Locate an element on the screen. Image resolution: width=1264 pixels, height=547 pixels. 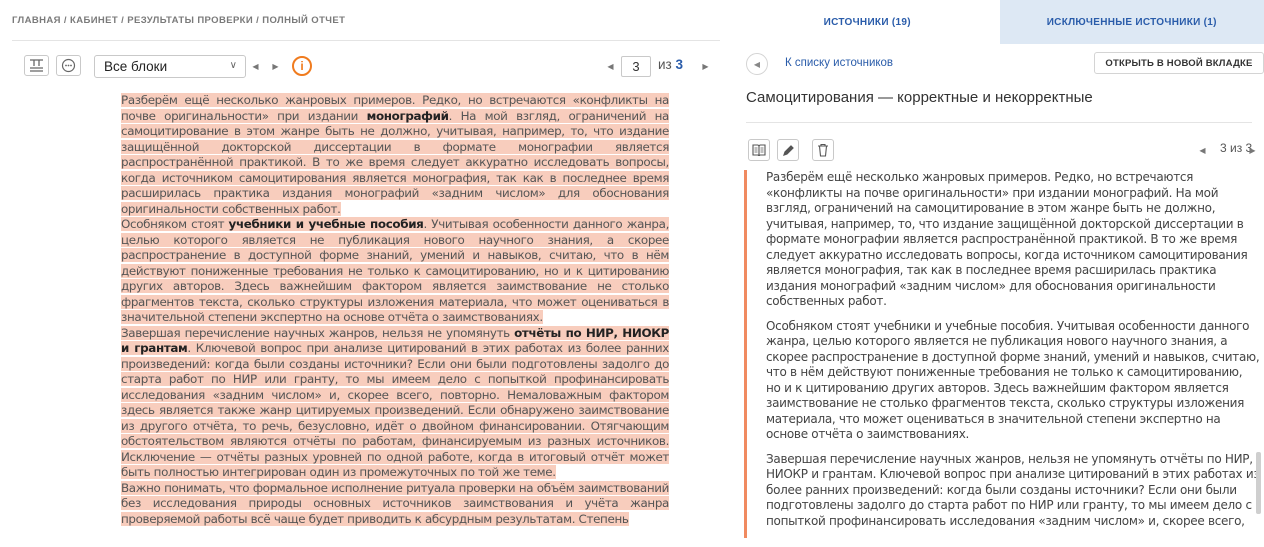
trash-icon is located at coordinates (823, 150).